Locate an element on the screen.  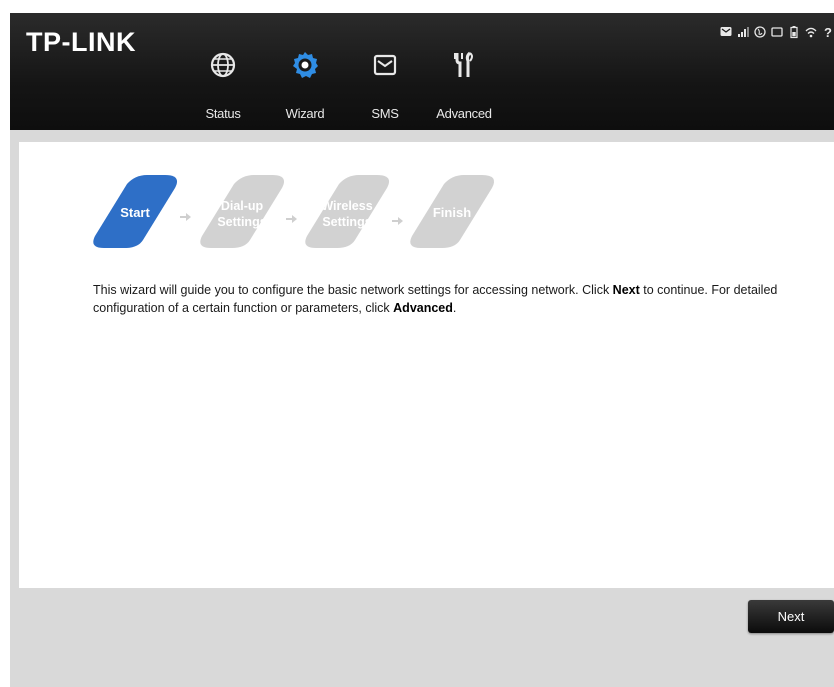
battery-icon is located at coordinates (794, 32).